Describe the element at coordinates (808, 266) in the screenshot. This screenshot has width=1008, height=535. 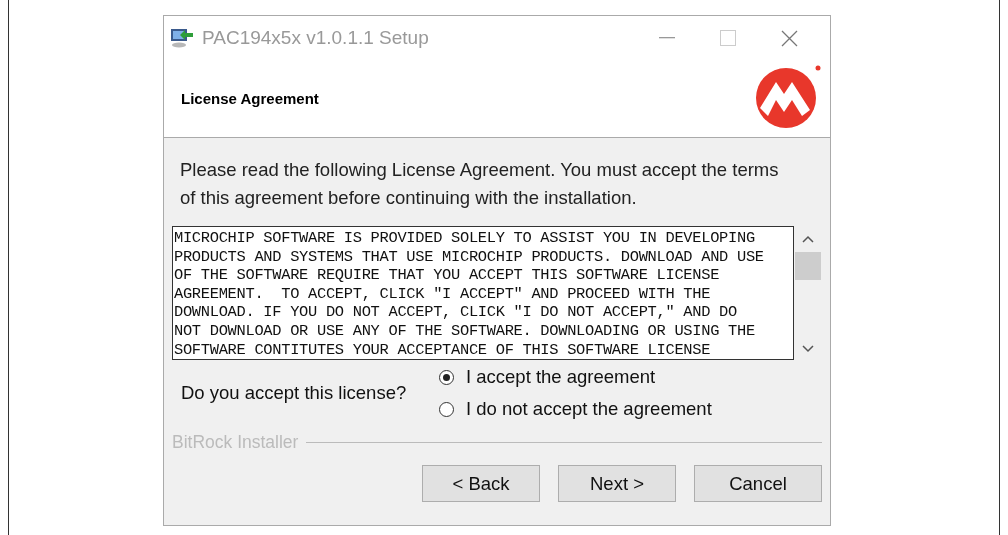
I see `scroll-thumb` at that location.